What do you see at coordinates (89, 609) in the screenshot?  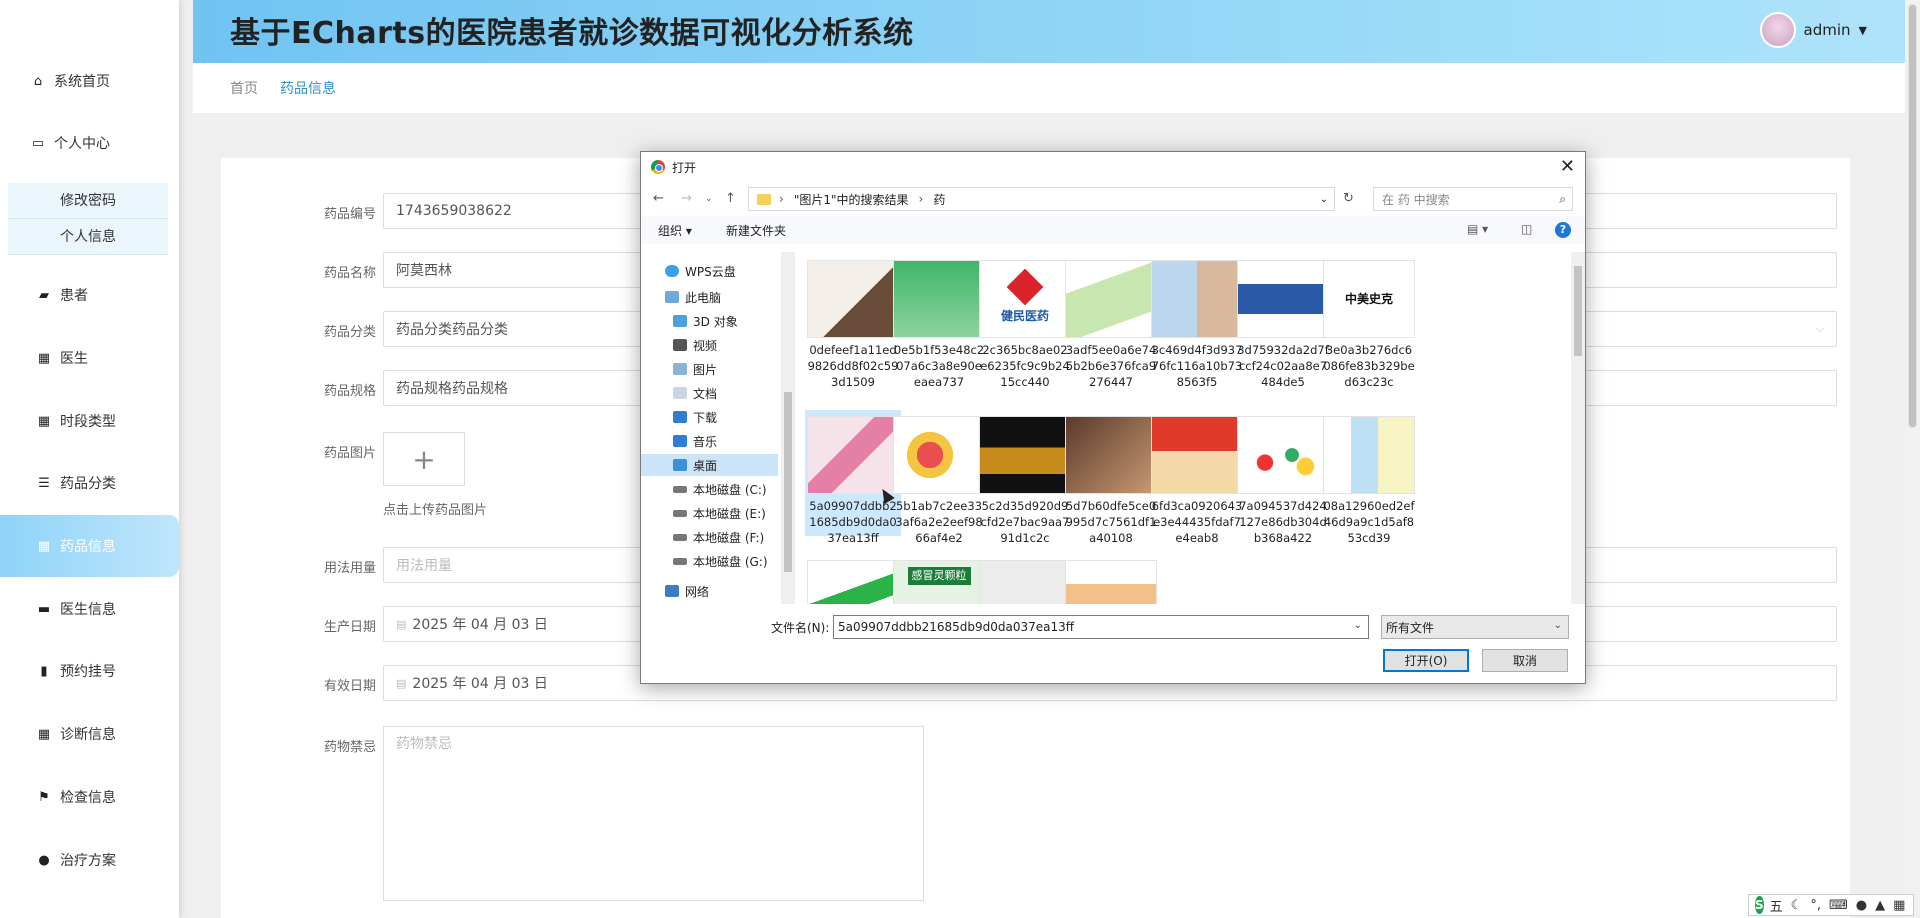 I see `sidebar-item-doctor-info: ▬ 医生信息` at bounding box center [89, 609].